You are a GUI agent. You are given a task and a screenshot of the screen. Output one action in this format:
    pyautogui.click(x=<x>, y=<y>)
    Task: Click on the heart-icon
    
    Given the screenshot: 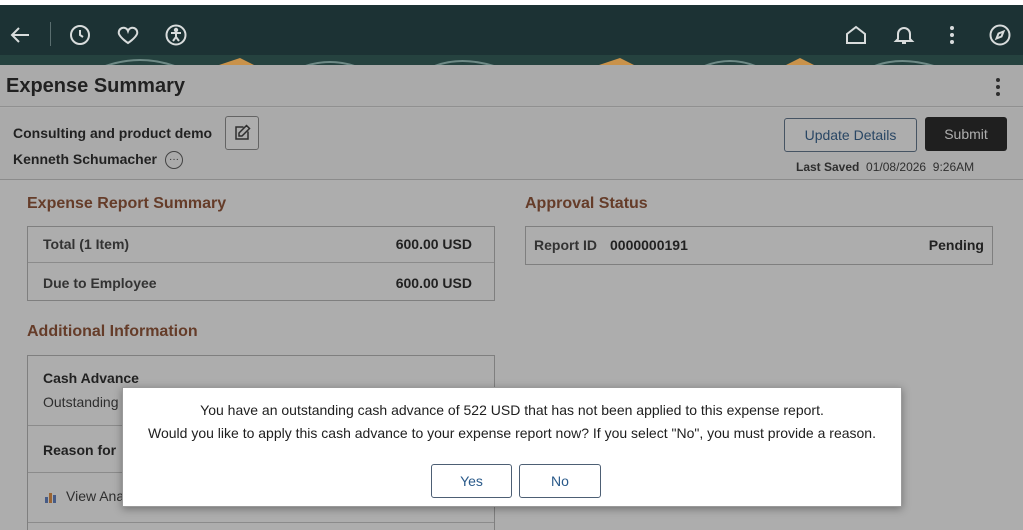 What is the action you would take?
    pyautogui.click(x=128, y=35)
    